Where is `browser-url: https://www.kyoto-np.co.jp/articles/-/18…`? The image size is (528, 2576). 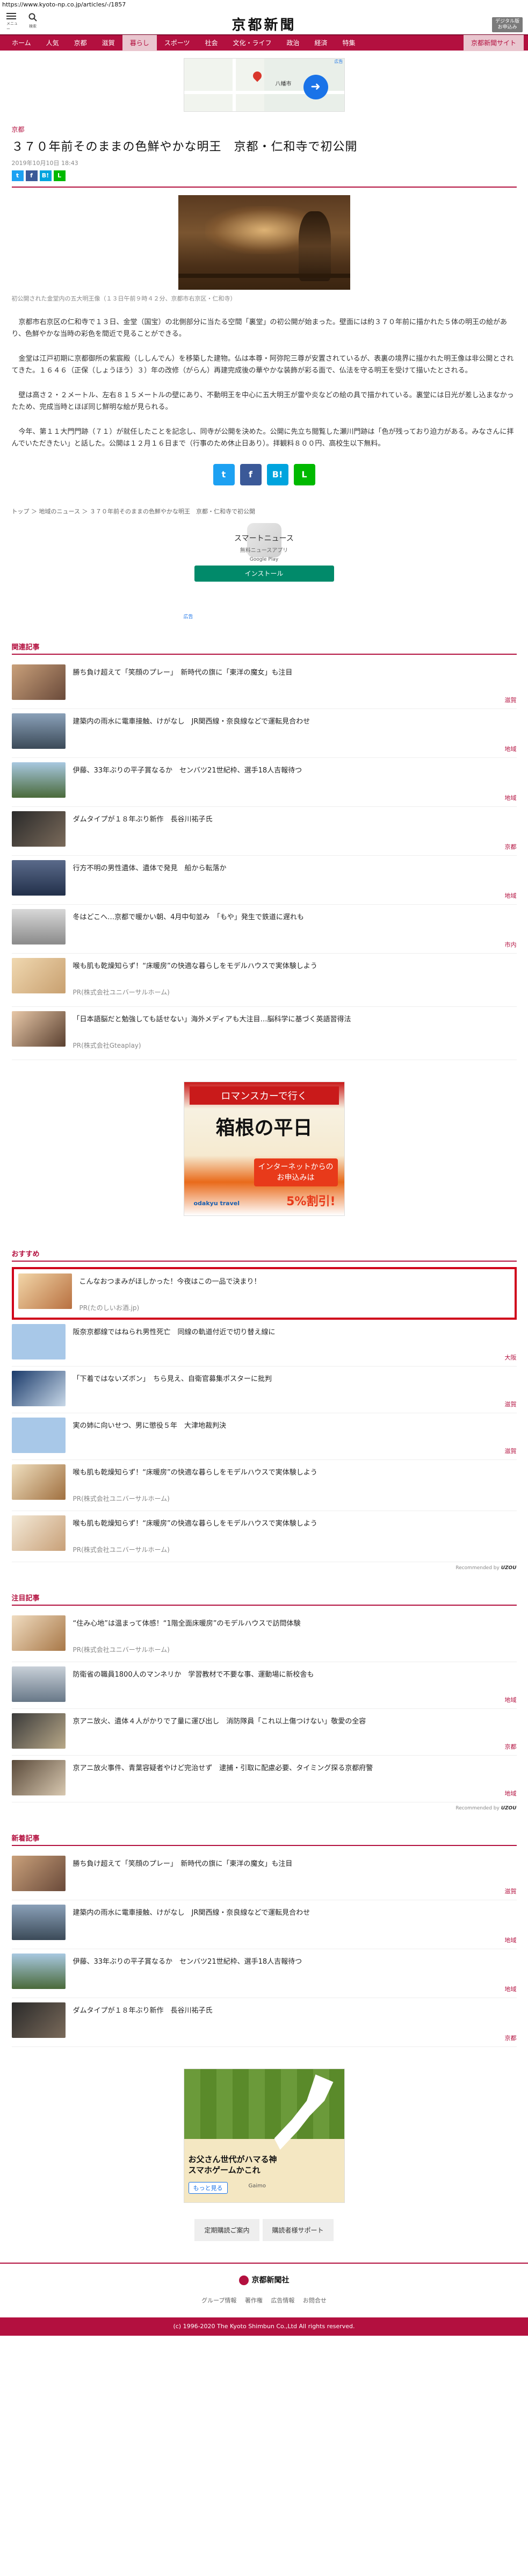
browser-url: https://www.kyoto-np.co.jp/articles/-/18… is located at coordinates (264, 5).